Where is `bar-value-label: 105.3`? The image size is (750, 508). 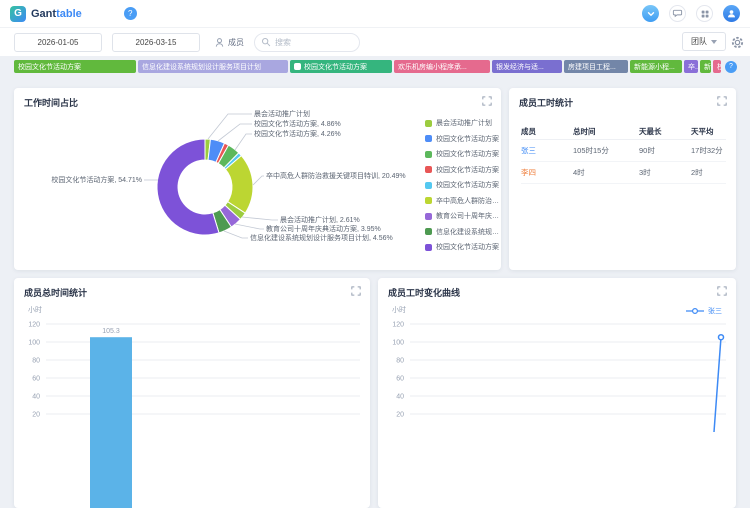
bar-value-label: 105.3 is located at coordinates (111, 331).